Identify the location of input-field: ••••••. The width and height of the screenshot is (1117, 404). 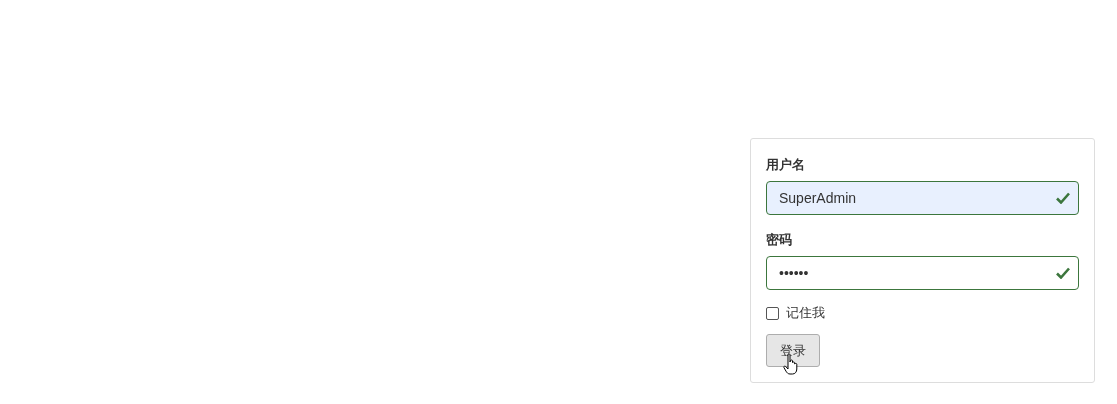
(922, 273).